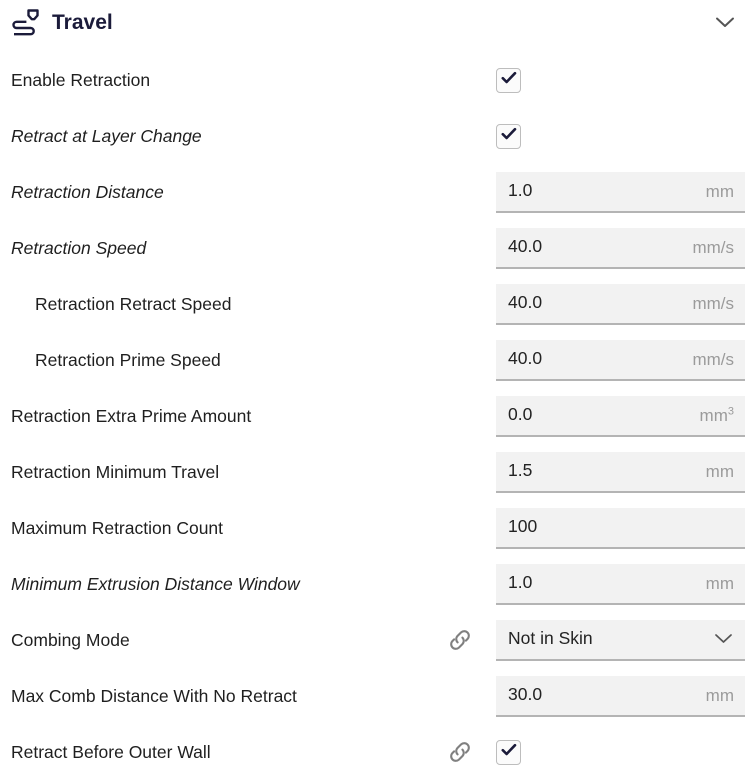  What do you see at coordinates (81, 79) in the screenshot?
I see `setting-label: Enable Retraction` at bounding box center [81, 79].